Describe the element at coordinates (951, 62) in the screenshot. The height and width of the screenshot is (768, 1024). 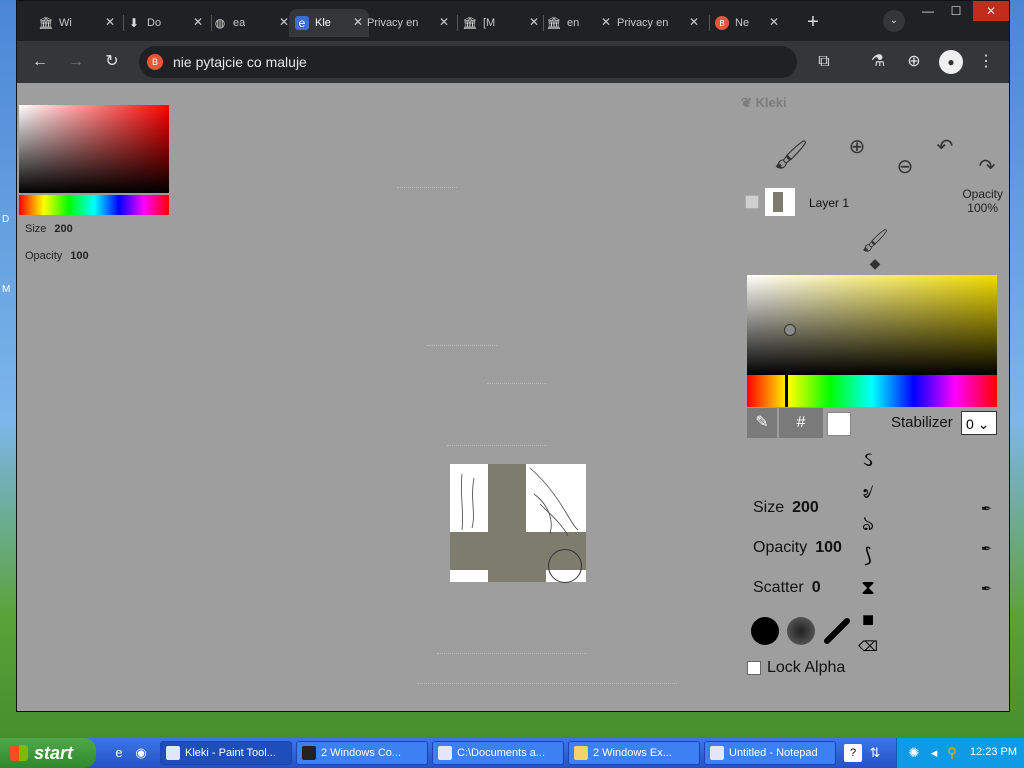
I see `profile-avatar: ●` at that location.